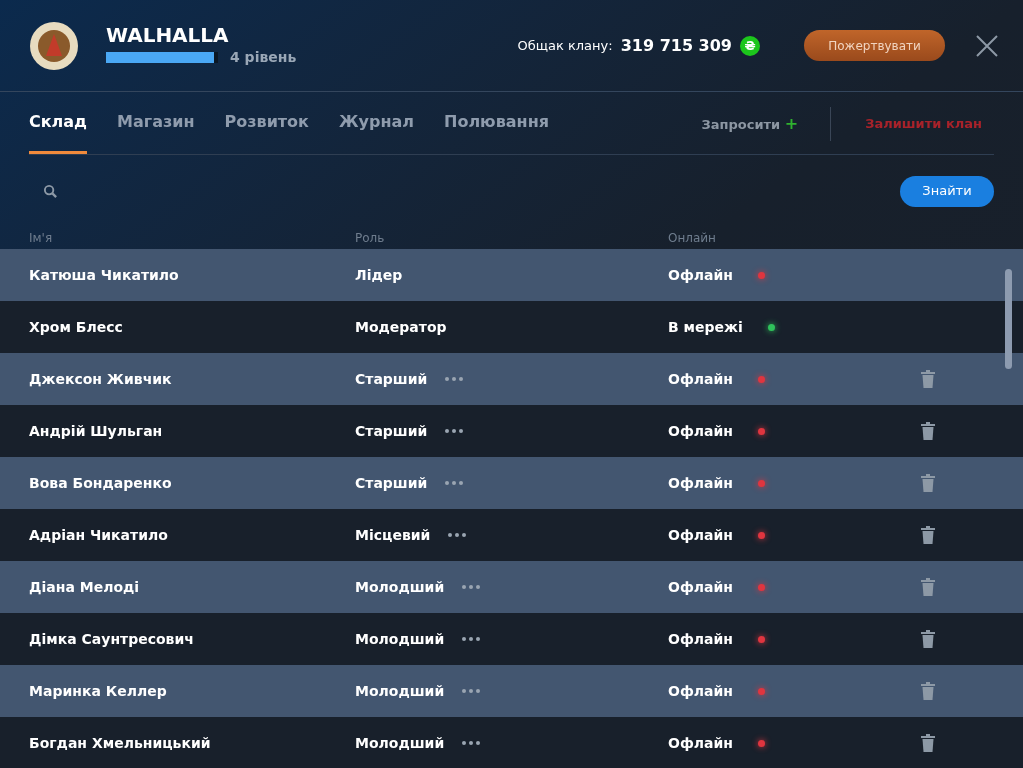  What do you see at coordinates (379, 275) in the screenshot?
I see `member-role: Лідер` at bounding box center [379, 275].